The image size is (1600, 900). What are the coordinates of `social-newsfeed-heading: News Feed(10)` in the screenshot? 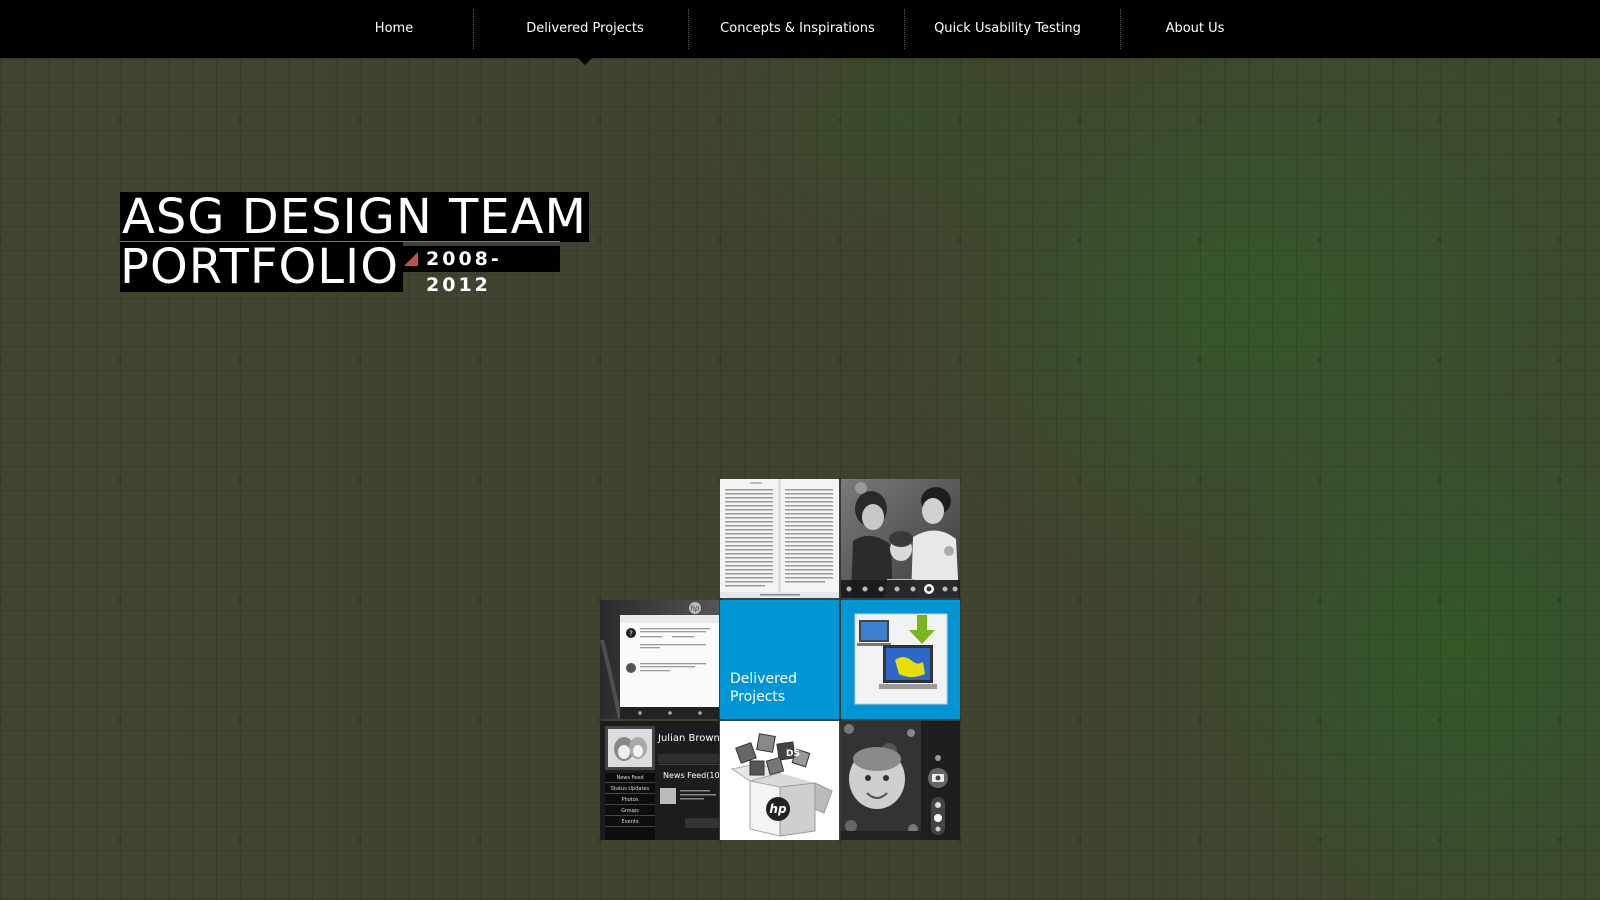 It's located at (691, 775).